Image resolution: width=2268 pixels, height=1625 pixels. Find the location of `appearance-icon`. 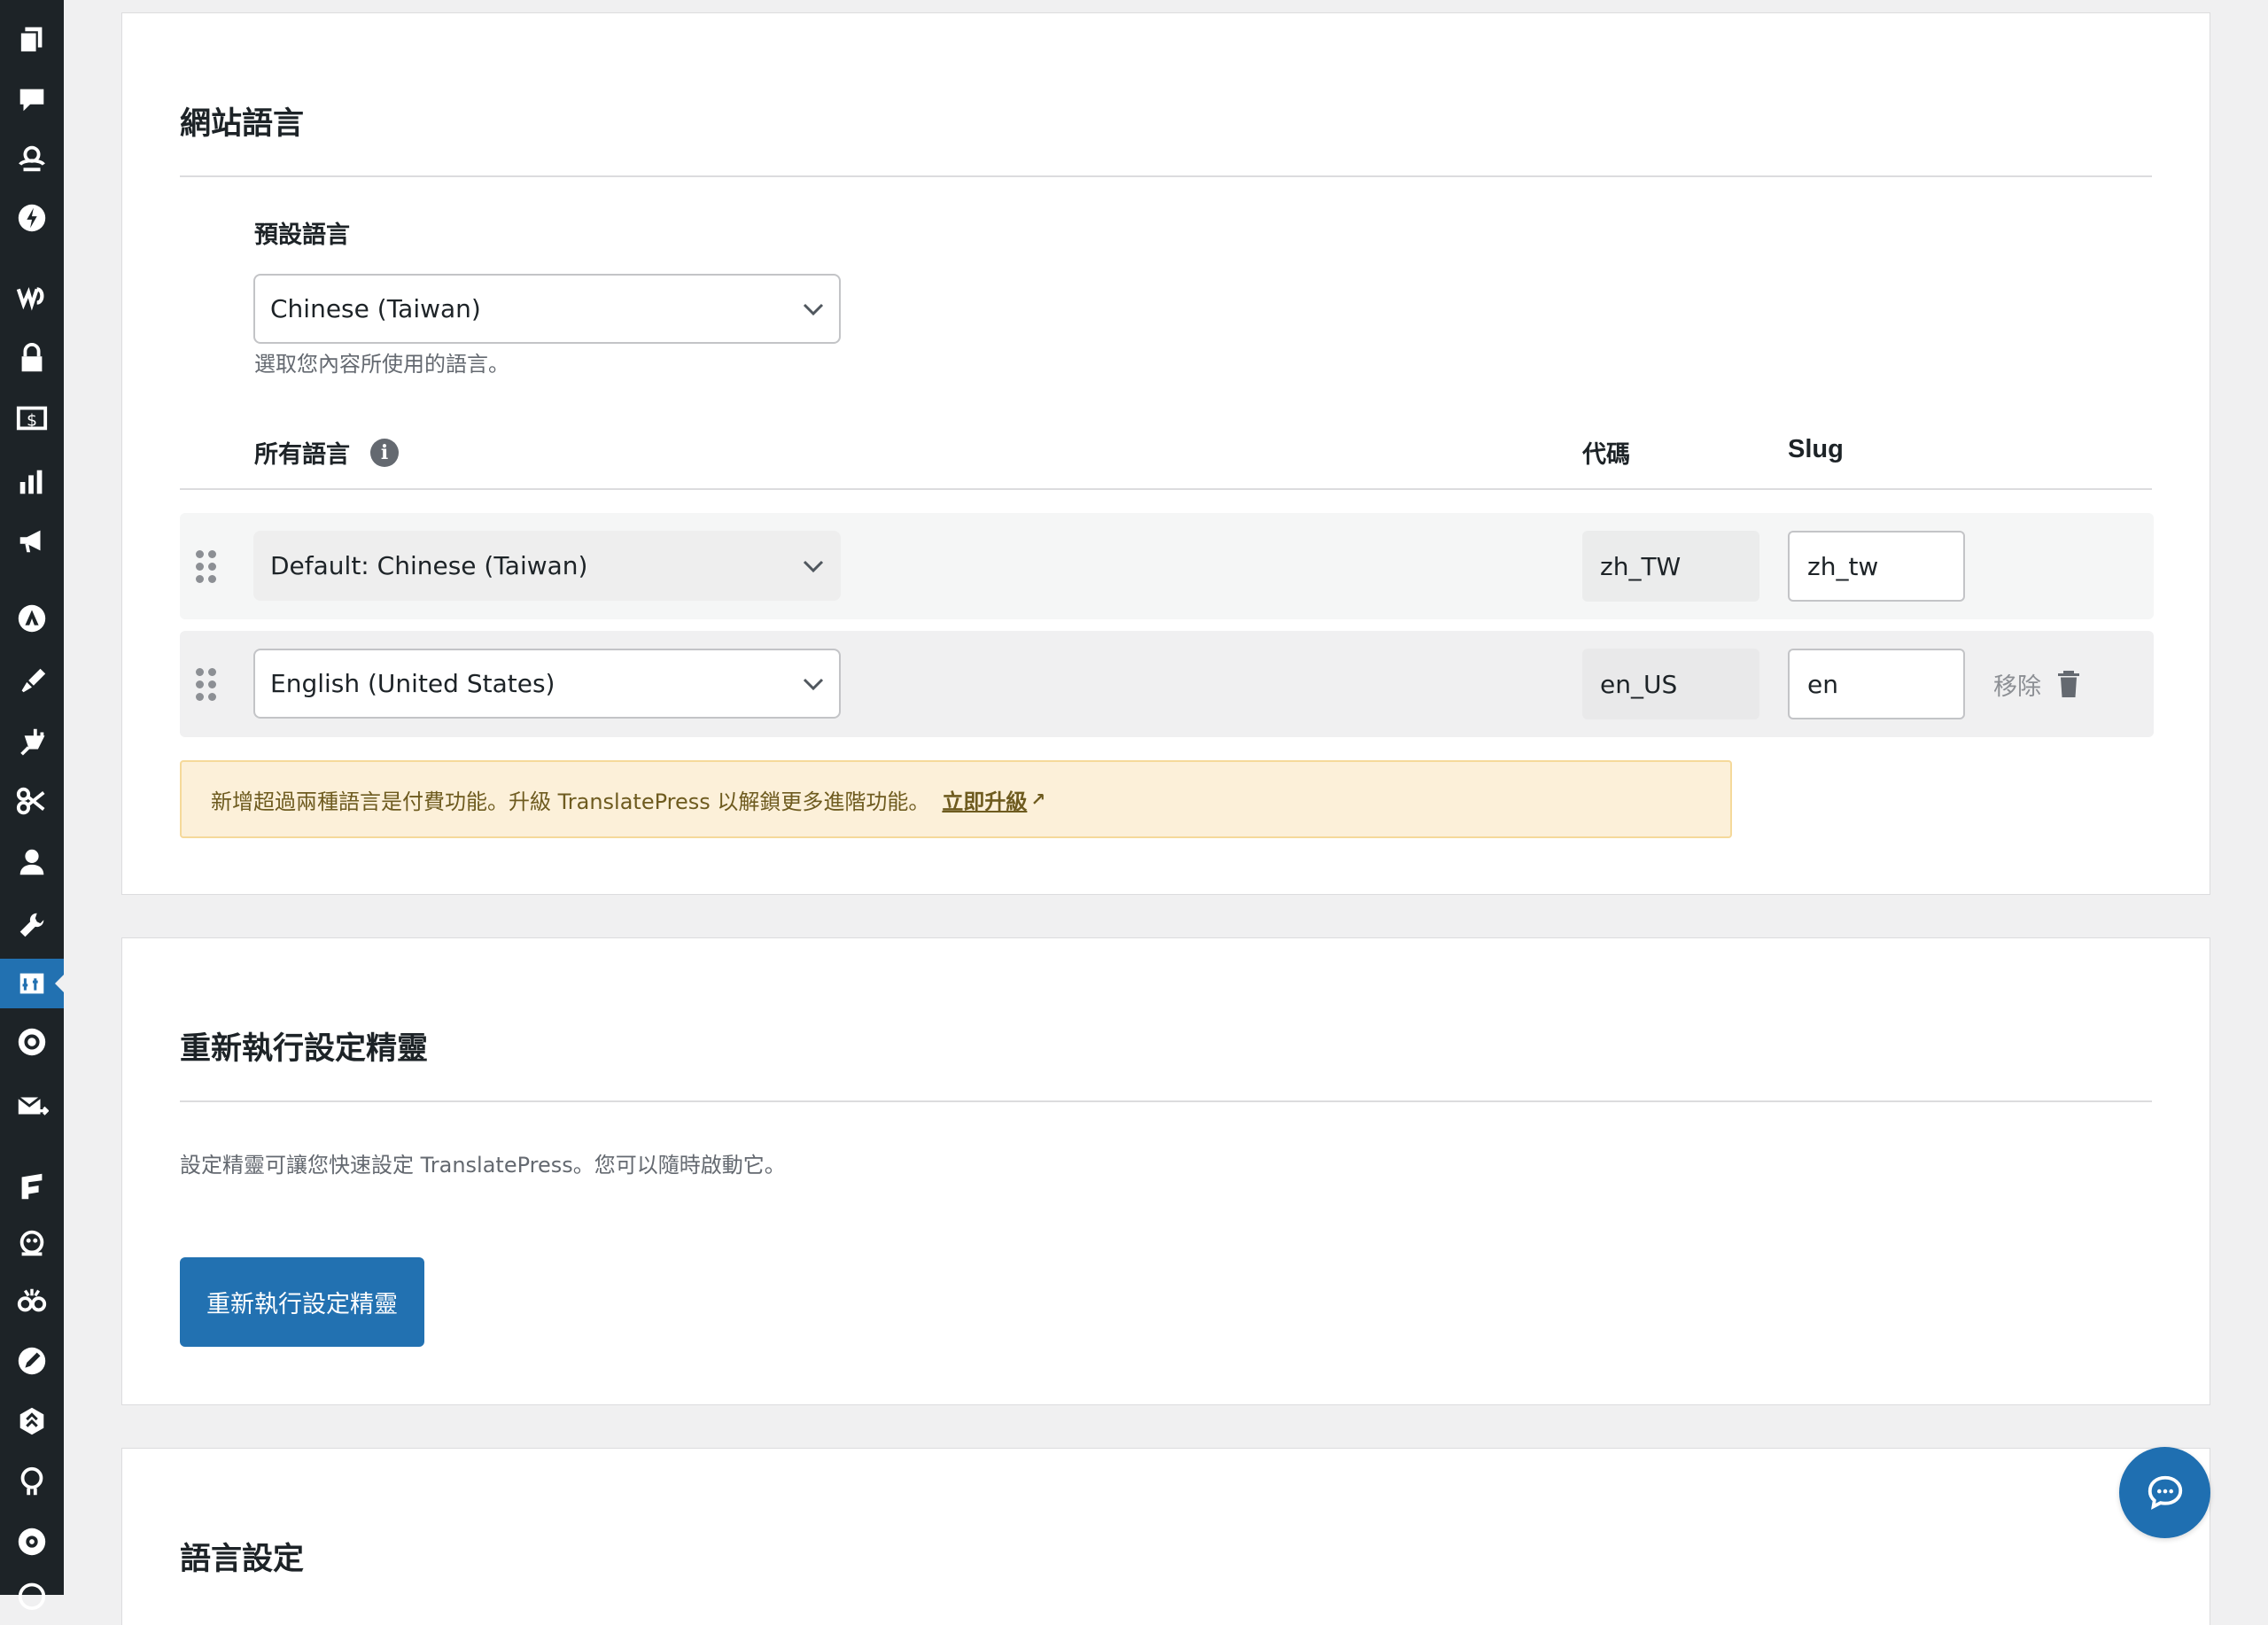

appearance-icon is located at coordinates (32, 680).